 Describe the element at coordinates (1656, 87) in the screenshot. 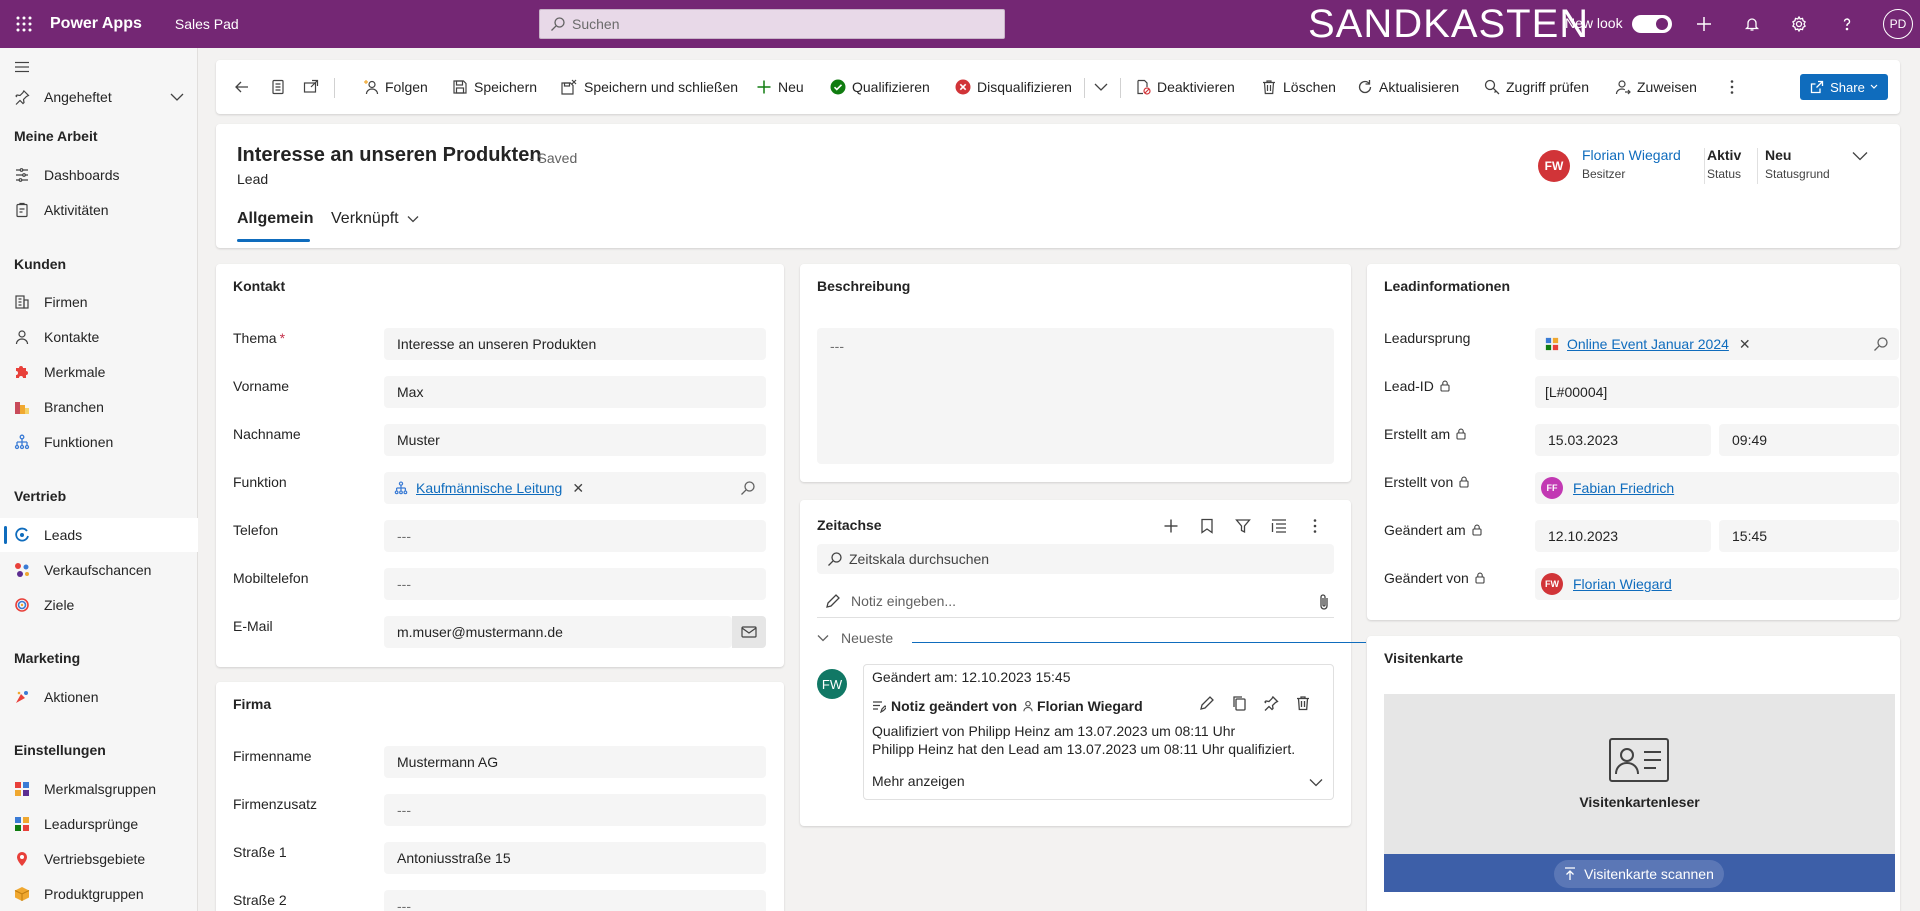

I see `assign-button: Zuweisen` at that location.